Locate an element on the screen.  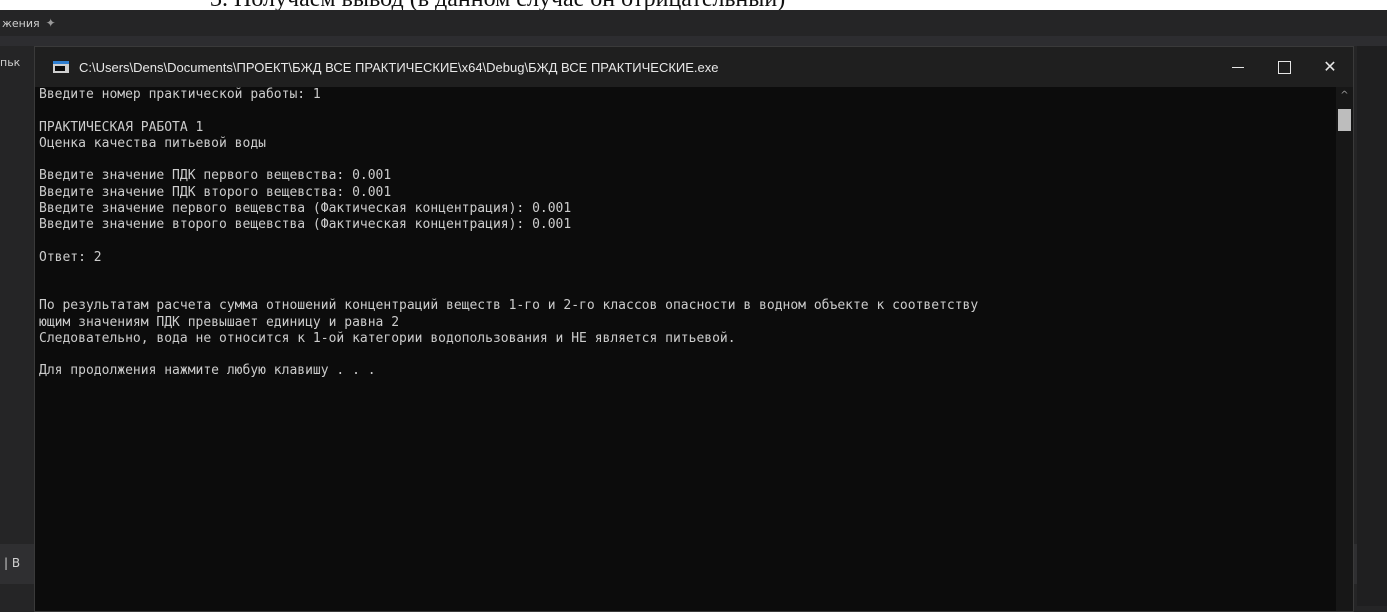
scroll-thumb is located at coordinates (1344, 120).